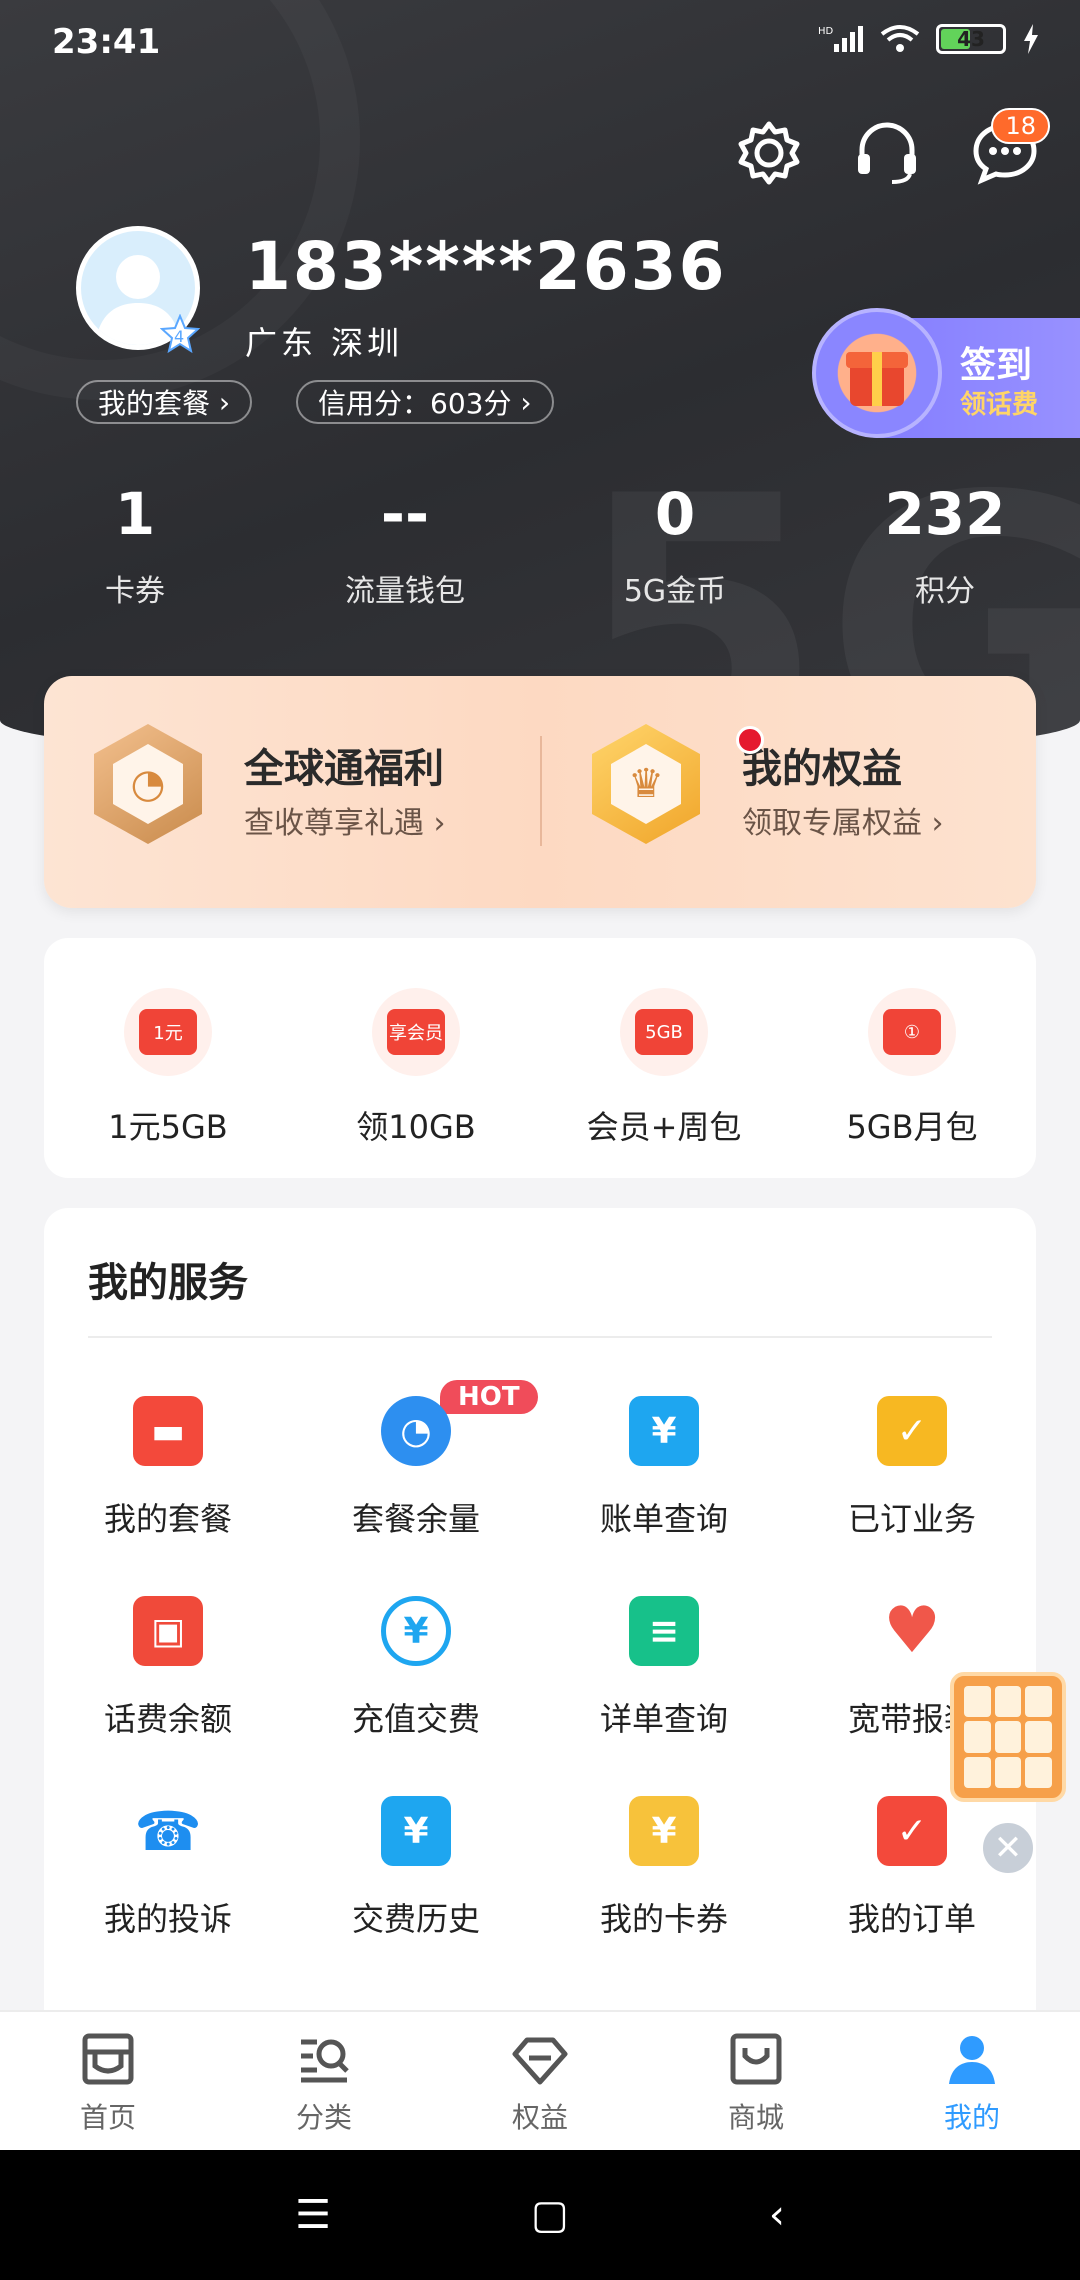  What do you see at coordinates (946, 373) in the screenshot?
I see `checkin-banner: 签到 领话费` at bounding box center [946, 373].